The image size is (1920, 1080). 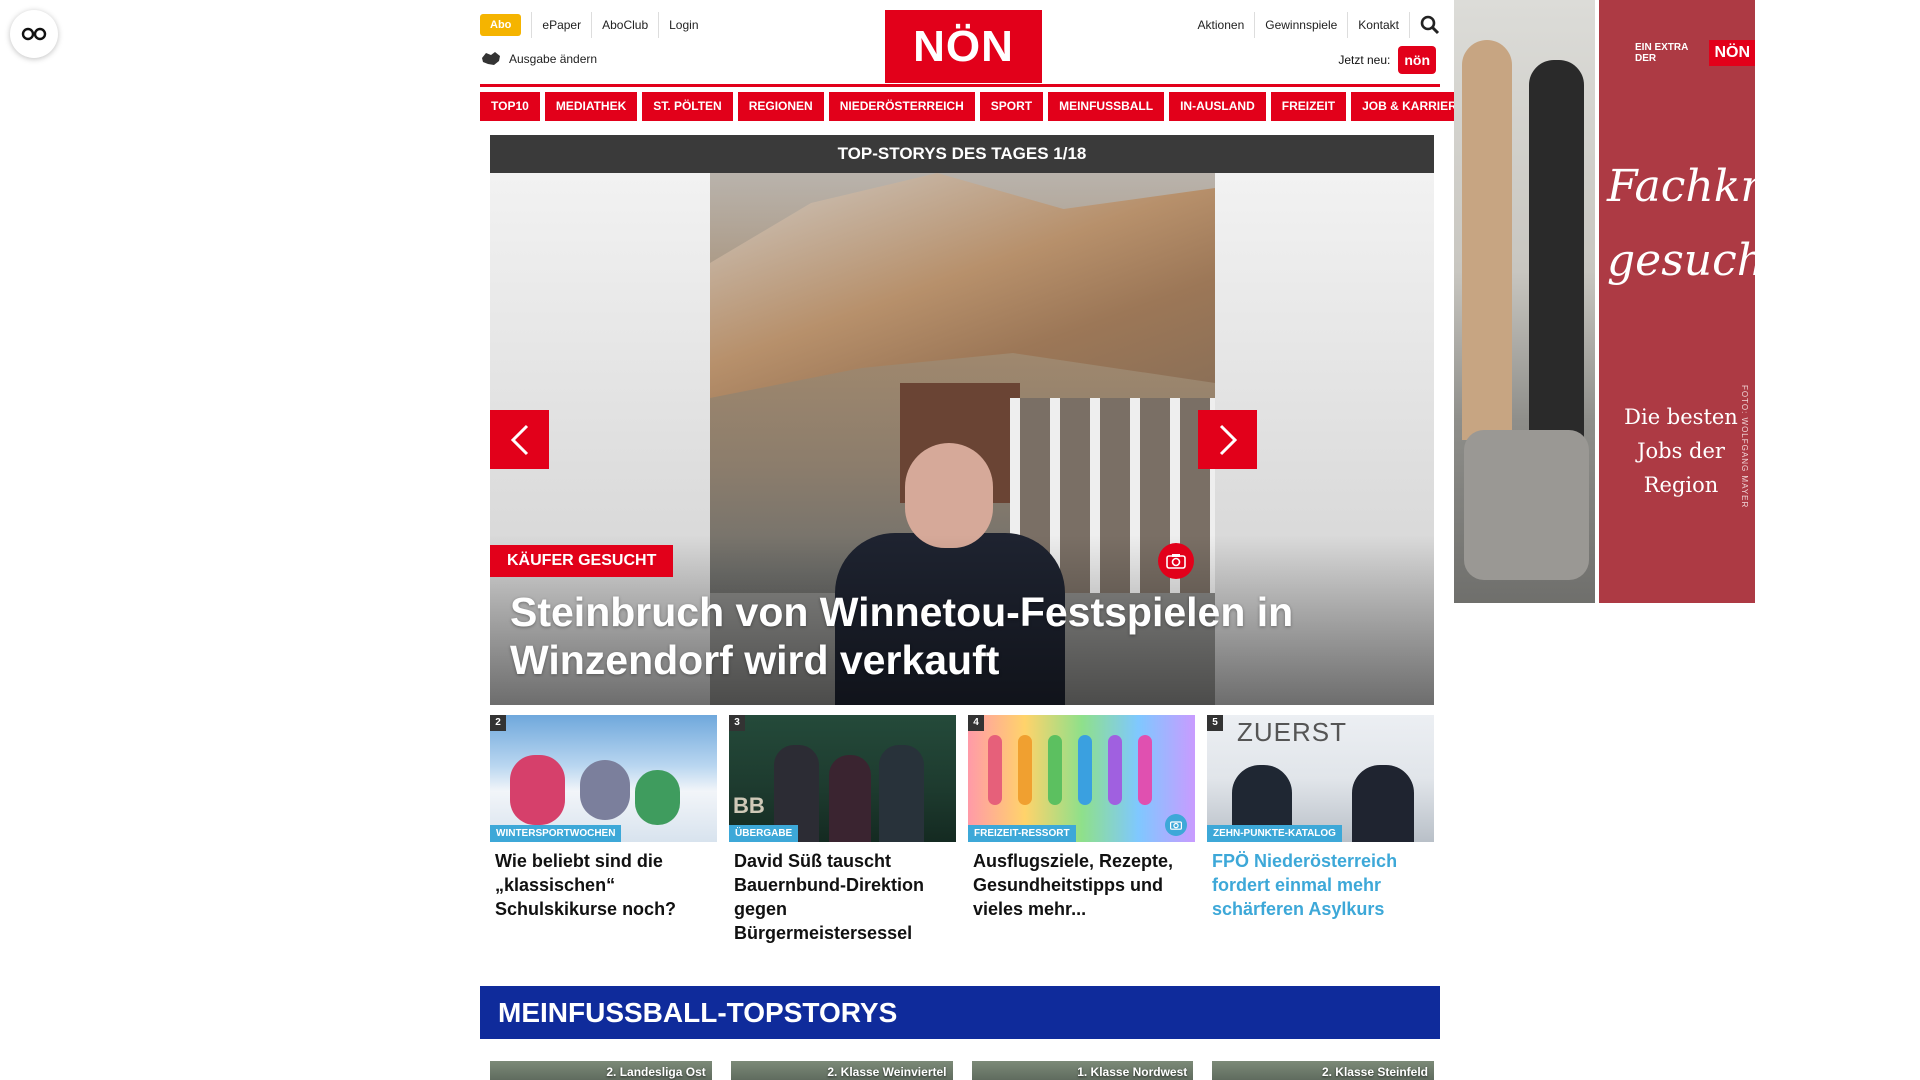 What do you see at coordinates (960, 85) in the screenshot?
I see `header-divider` at bounding box center [960, 85].